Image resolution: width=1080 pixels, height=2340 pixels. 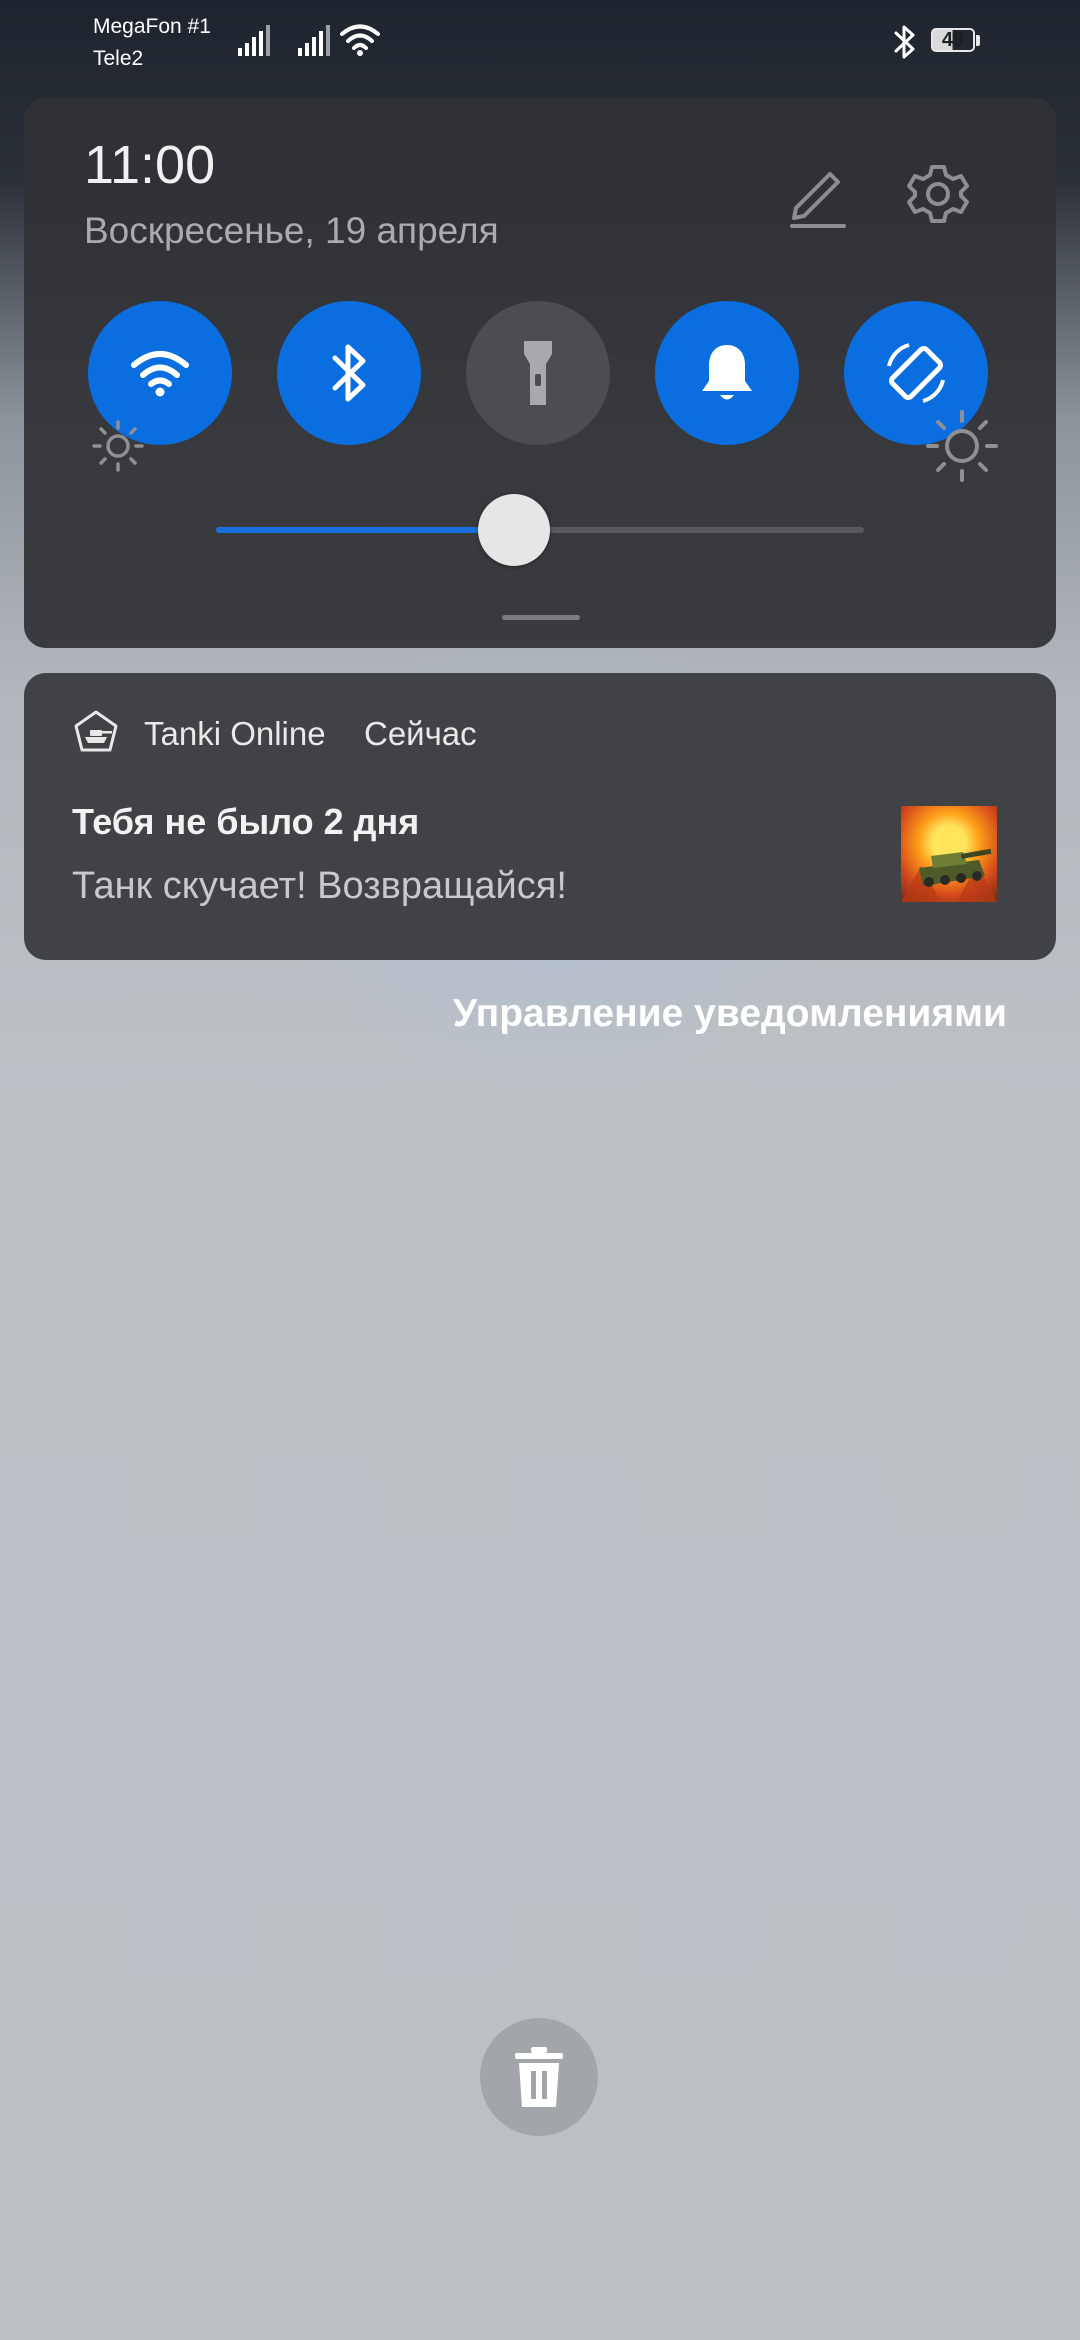 I want to click on gear-icon, so click(x=938, y=194).